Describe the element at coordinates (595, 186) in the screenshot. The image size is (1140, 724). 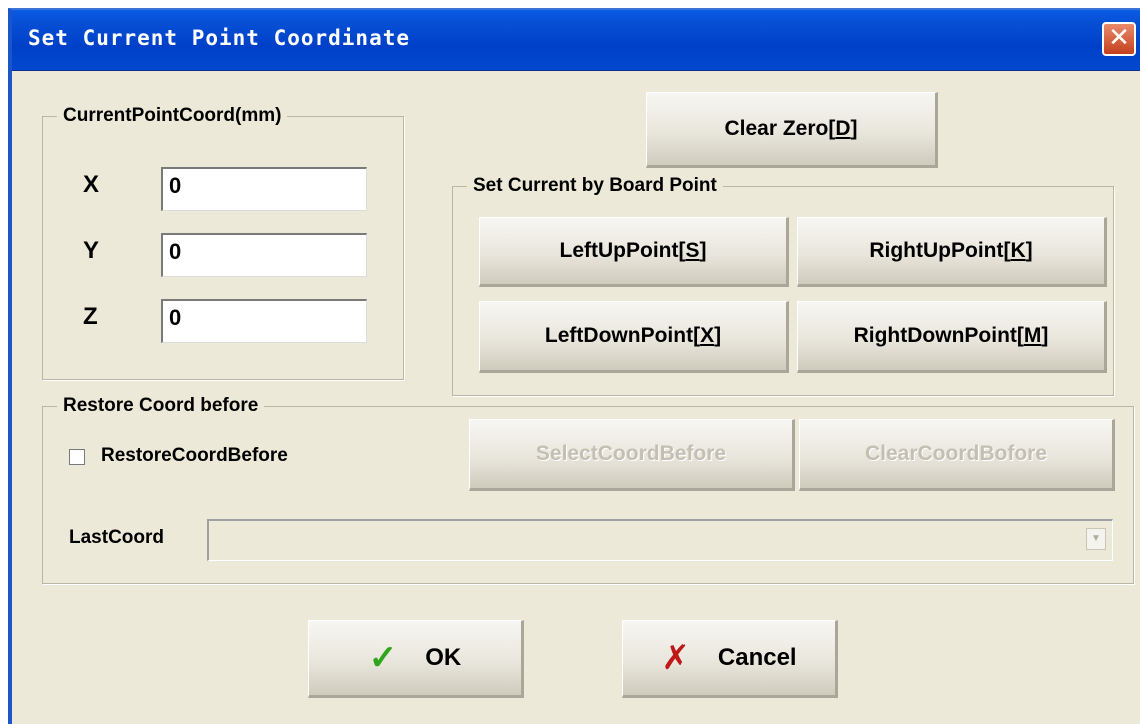
I see `board-point-group-label: Set Current by Board Point` at that location.